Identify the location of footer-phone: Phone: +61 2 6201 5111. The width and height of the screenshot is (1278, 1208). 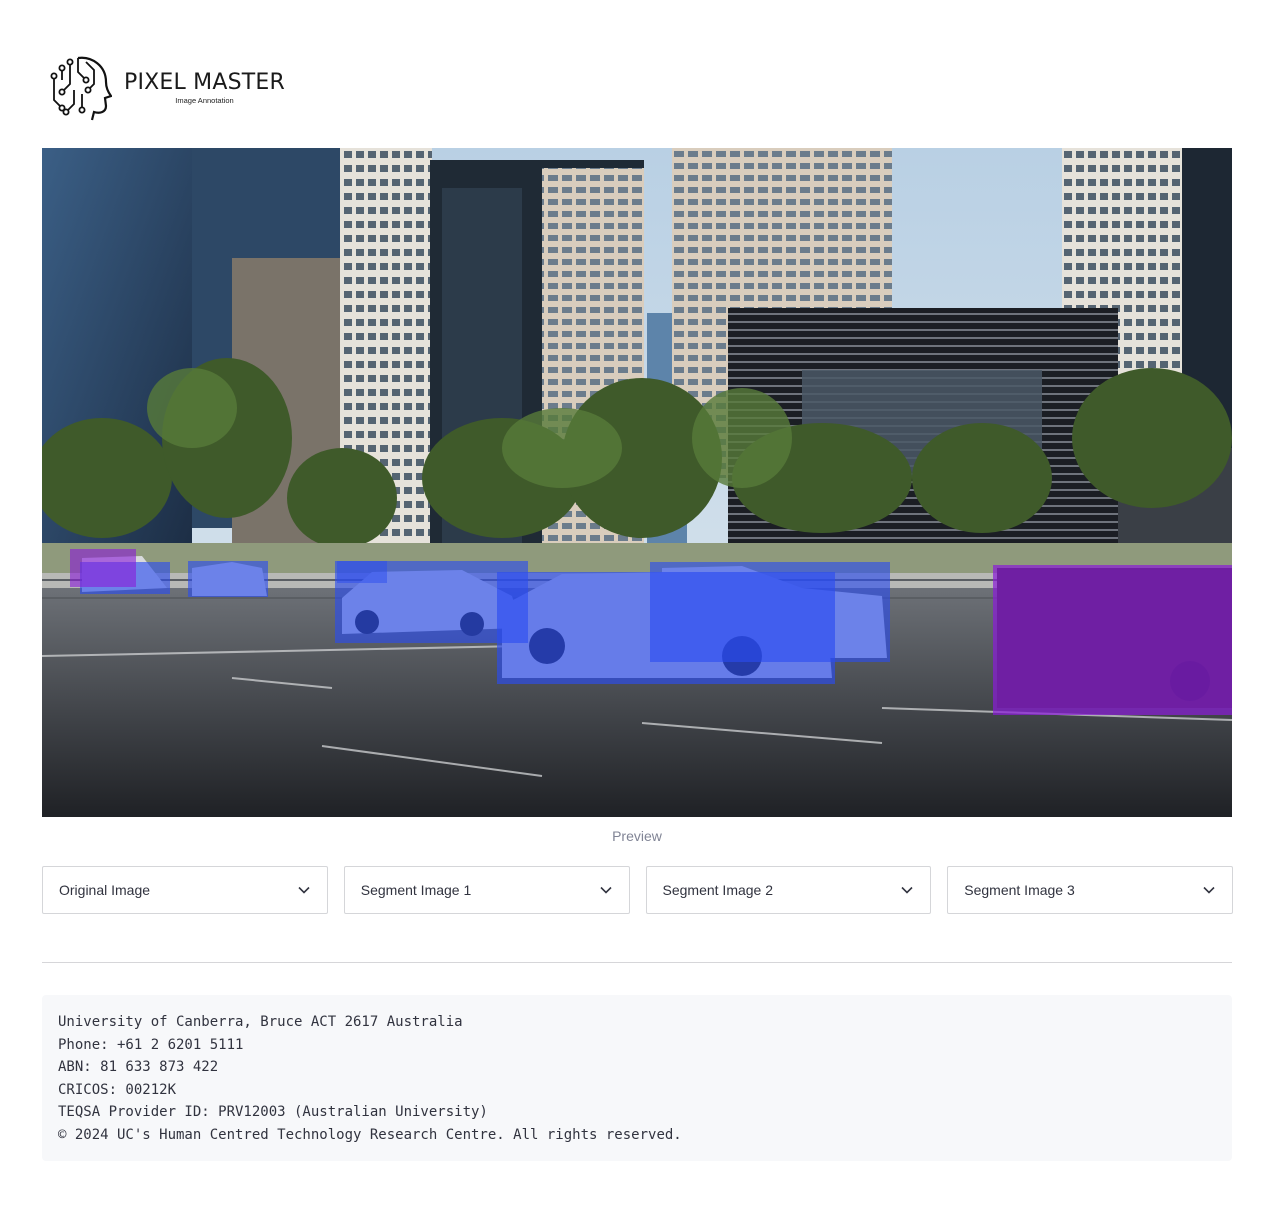
(151, 1044).